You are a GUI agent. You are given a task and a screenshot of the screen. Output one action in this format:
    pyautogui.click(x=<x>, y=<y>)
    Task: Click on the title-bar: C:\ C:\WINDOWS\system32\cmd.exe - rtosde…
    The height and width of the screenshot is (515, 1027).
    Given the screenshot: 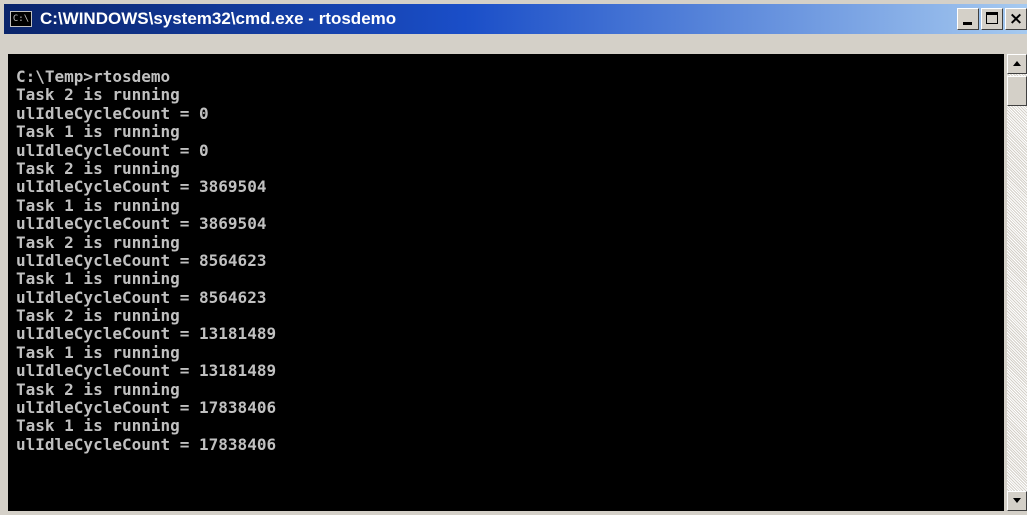 What is the action you would take?
    pyautogui.click(x=515, y=19)
    